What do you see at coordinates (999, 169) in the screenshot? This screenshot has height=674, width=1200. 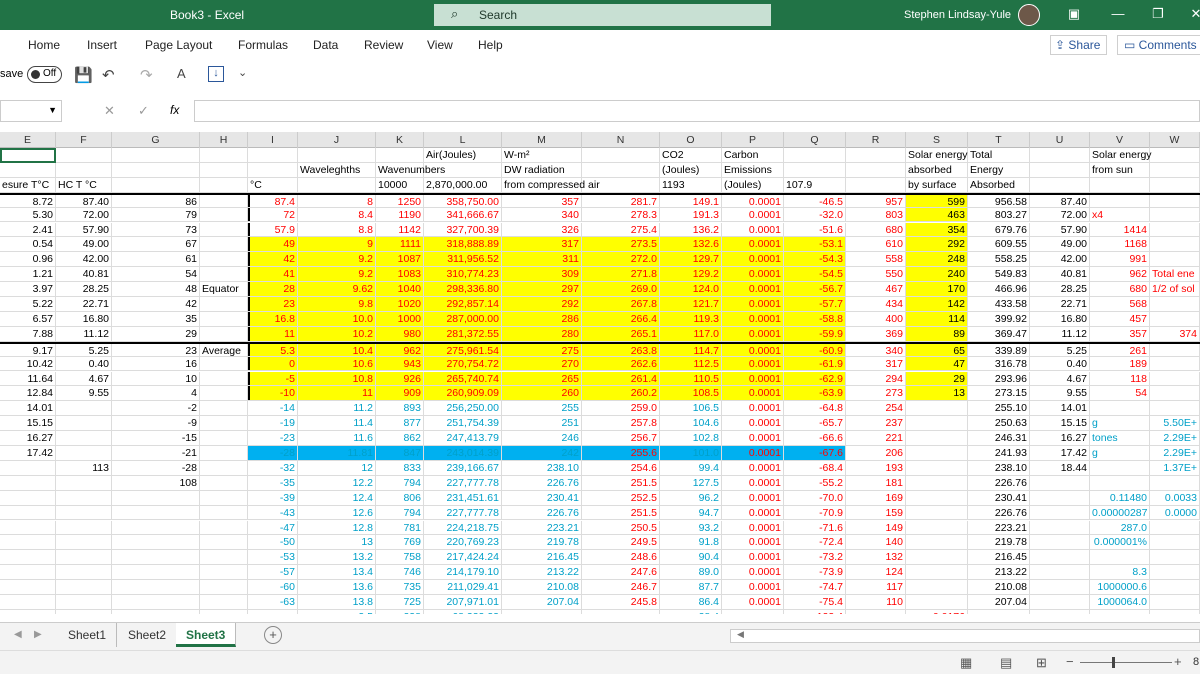 I see `cell-T: Energy` at bounding box center [999, 169].